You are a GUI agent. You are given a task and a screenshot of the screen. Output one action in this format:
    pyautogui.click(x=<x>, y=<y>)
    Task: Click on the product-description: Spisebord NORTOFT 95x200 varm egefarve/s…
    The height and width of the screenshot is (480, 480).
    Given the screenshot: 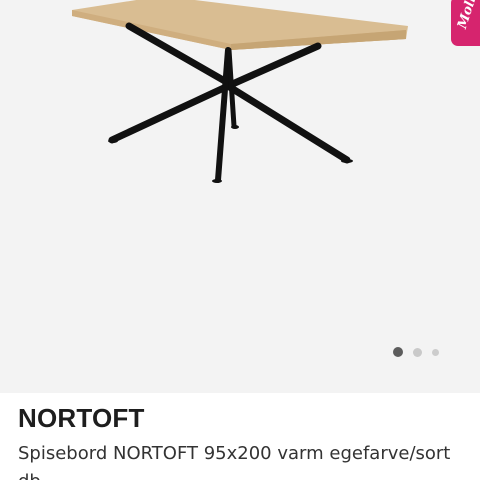 What is the action you would take?
    pyautogui.click(x=234, y=453)
    